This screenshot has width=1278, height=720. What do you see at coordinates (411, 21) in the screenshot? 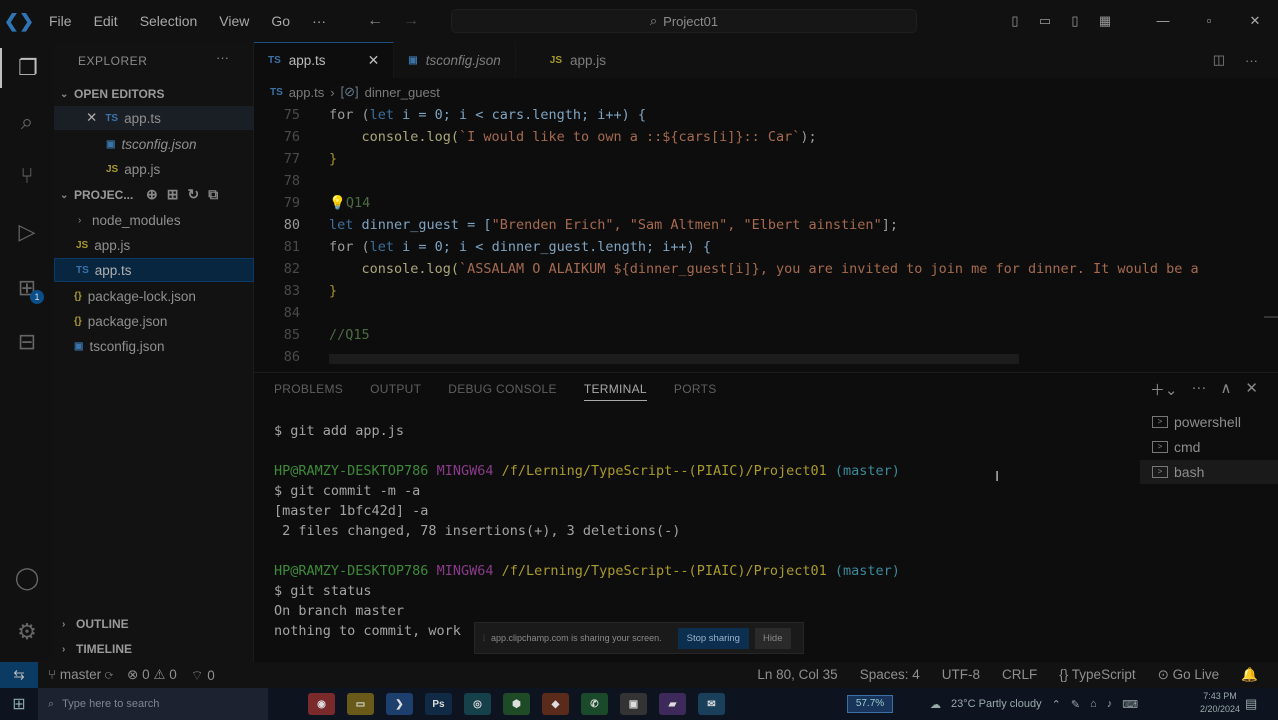
I see `forward-arrow-icon: →` at bounding box center [411, 21].